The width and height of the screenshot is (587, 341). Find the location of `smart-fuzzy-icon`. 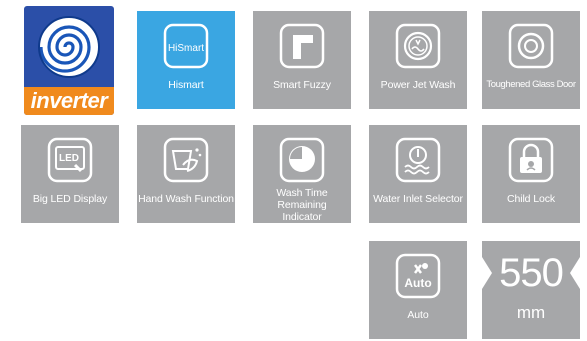

smart-fuzzy-icon is located at coordinates (302, 46).